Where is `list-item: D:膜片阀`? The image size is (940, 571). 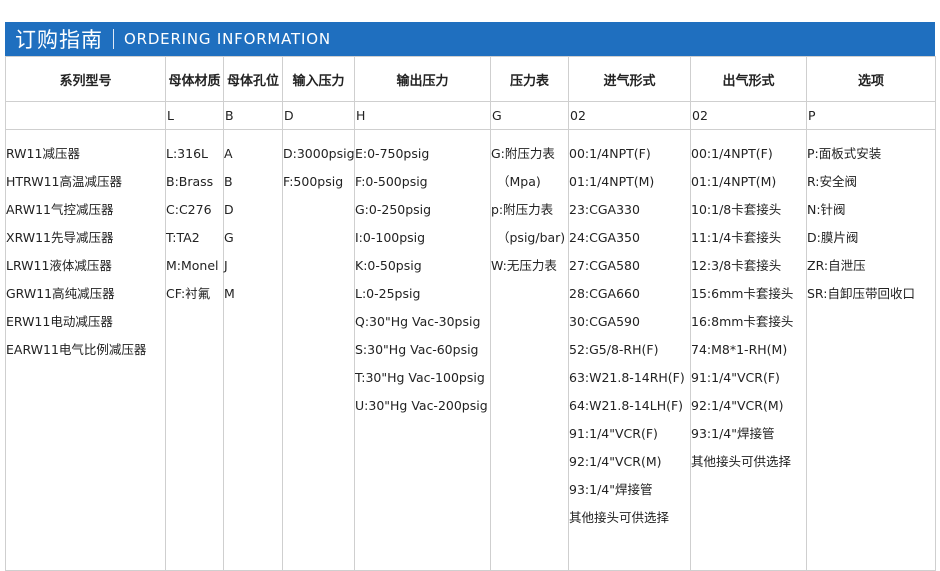 list-item: D:膜片阀 is located at coordinates (833, 237).